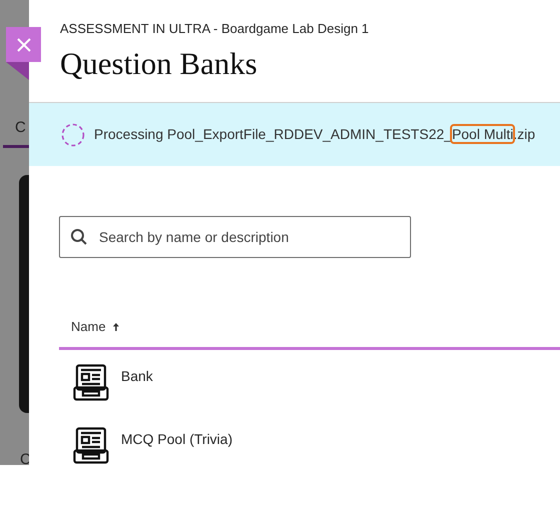 The width and height of the screenshot is (560, 505). Describe the element at coordinates (137, 389) in the screenshot. I see `bank-name: Bank` at that location.